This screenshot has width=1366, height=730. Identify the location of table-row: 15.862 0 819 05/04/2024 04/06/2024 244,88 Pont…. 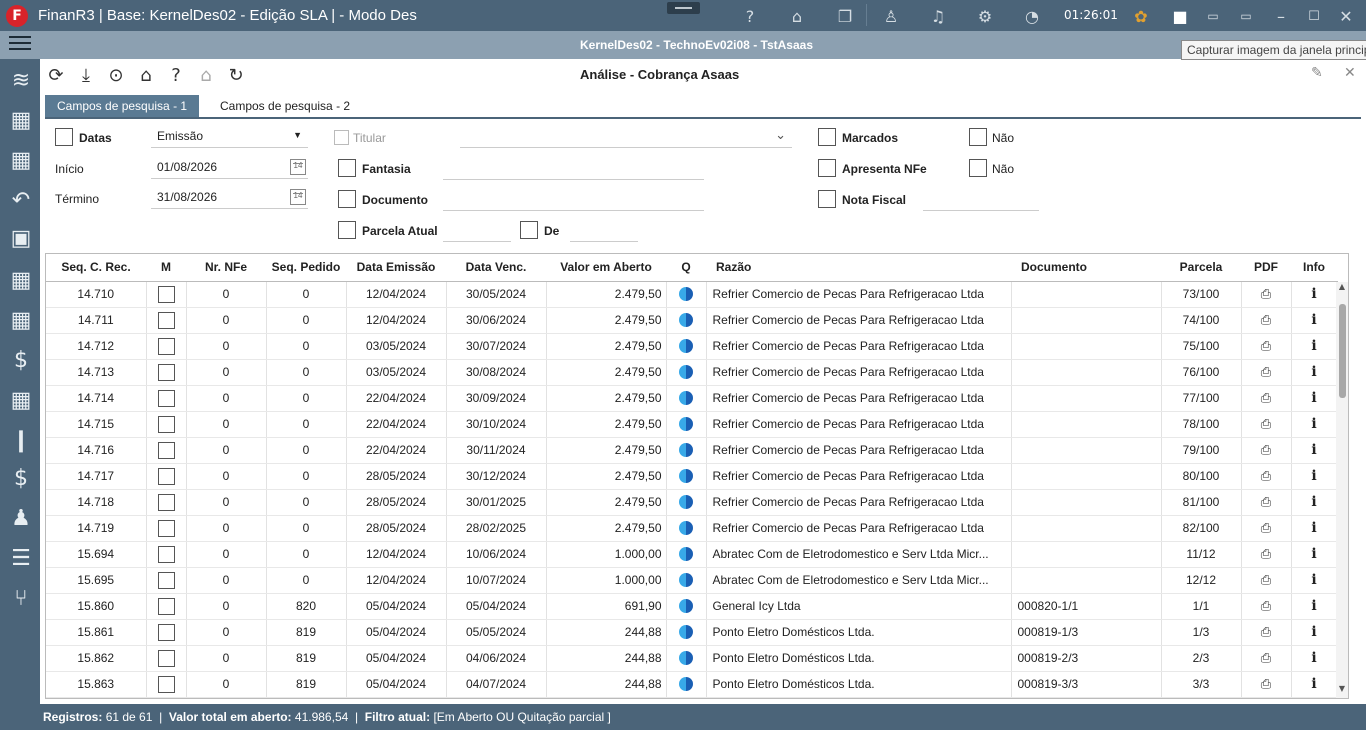
(692, 658).